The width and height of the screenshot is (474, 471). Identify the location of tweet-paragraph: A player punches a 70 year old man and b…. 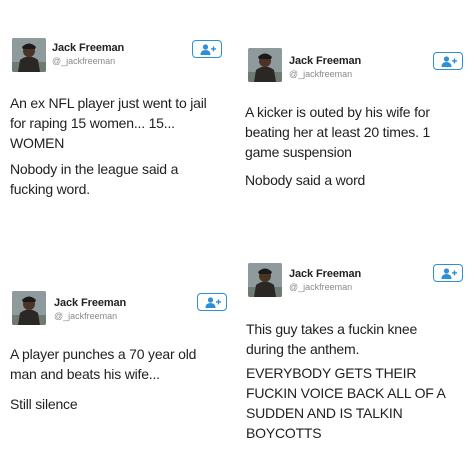
(103, 364).